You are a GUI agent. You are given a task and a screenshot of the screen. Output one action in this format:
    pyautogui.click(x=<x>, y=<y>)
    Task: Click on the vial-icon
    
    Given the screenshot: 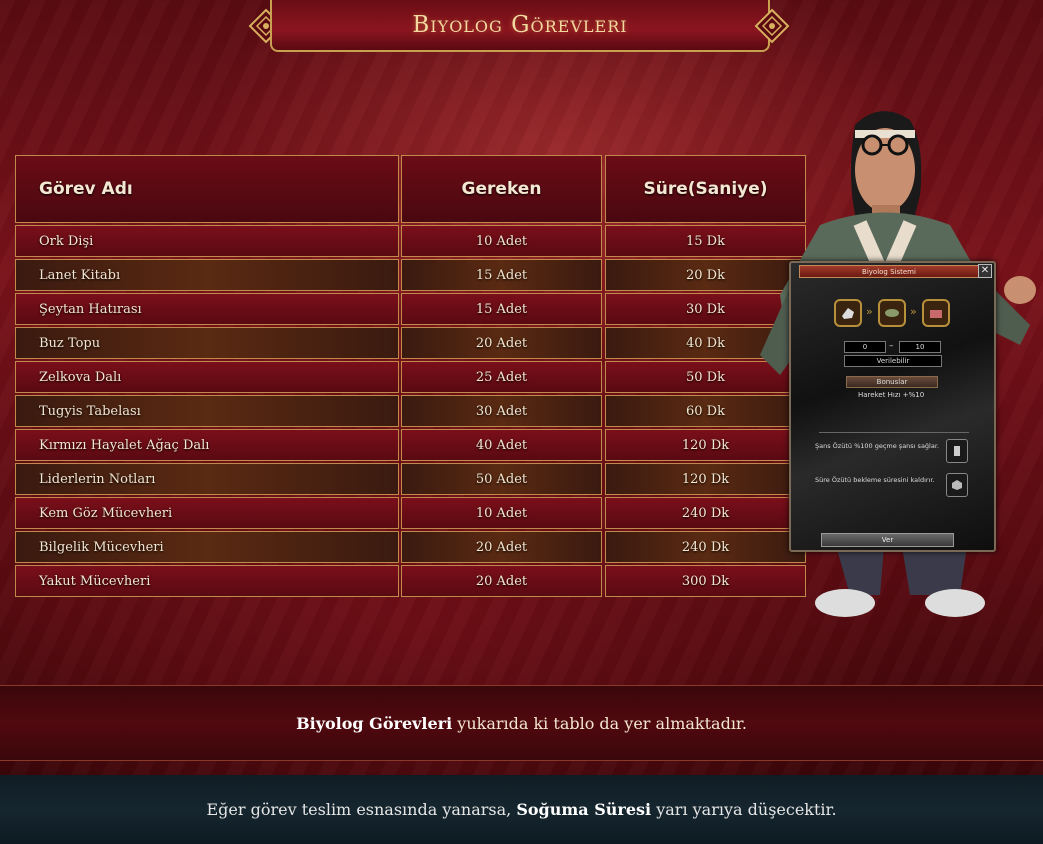 What is the action you would take?
    pyautogui.click(x=957, y=451)
    